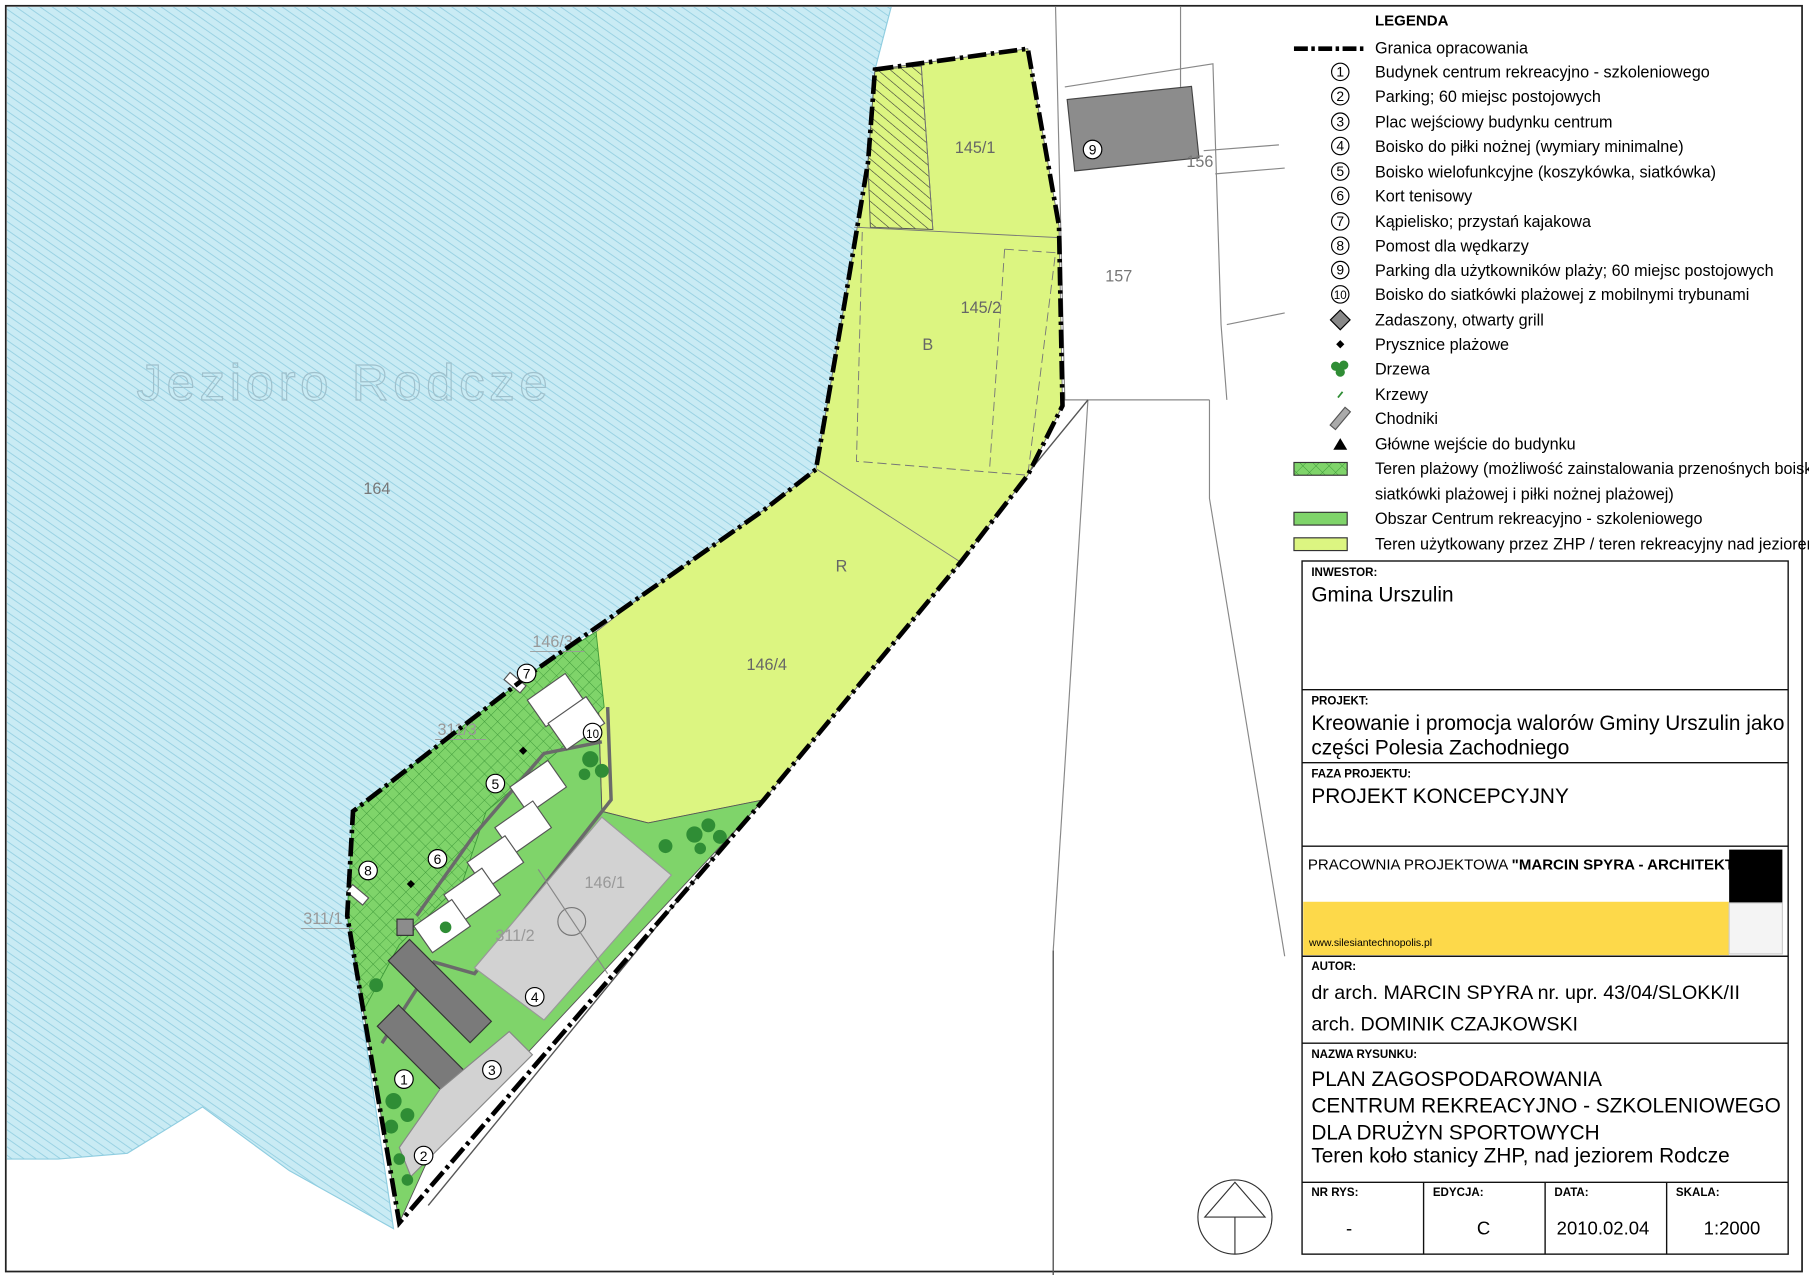 This screenshot has height=1275, width=1809. What do you see at coordinates (1452, 48) in the screenshot?
I see `legend-label: Granica opracowania` at bounding box center [1452, 48].